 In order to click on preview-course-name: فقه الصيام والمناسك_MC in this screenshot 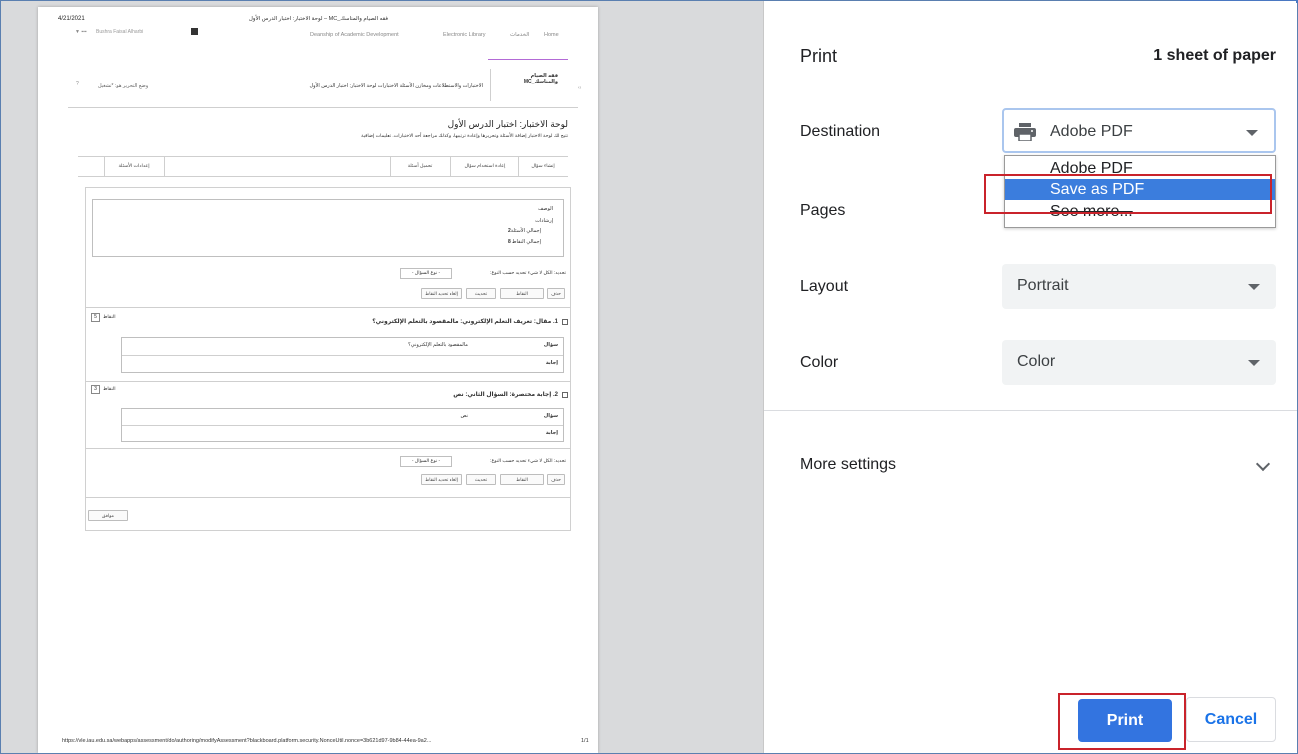, I will do `click(540, 79)`.